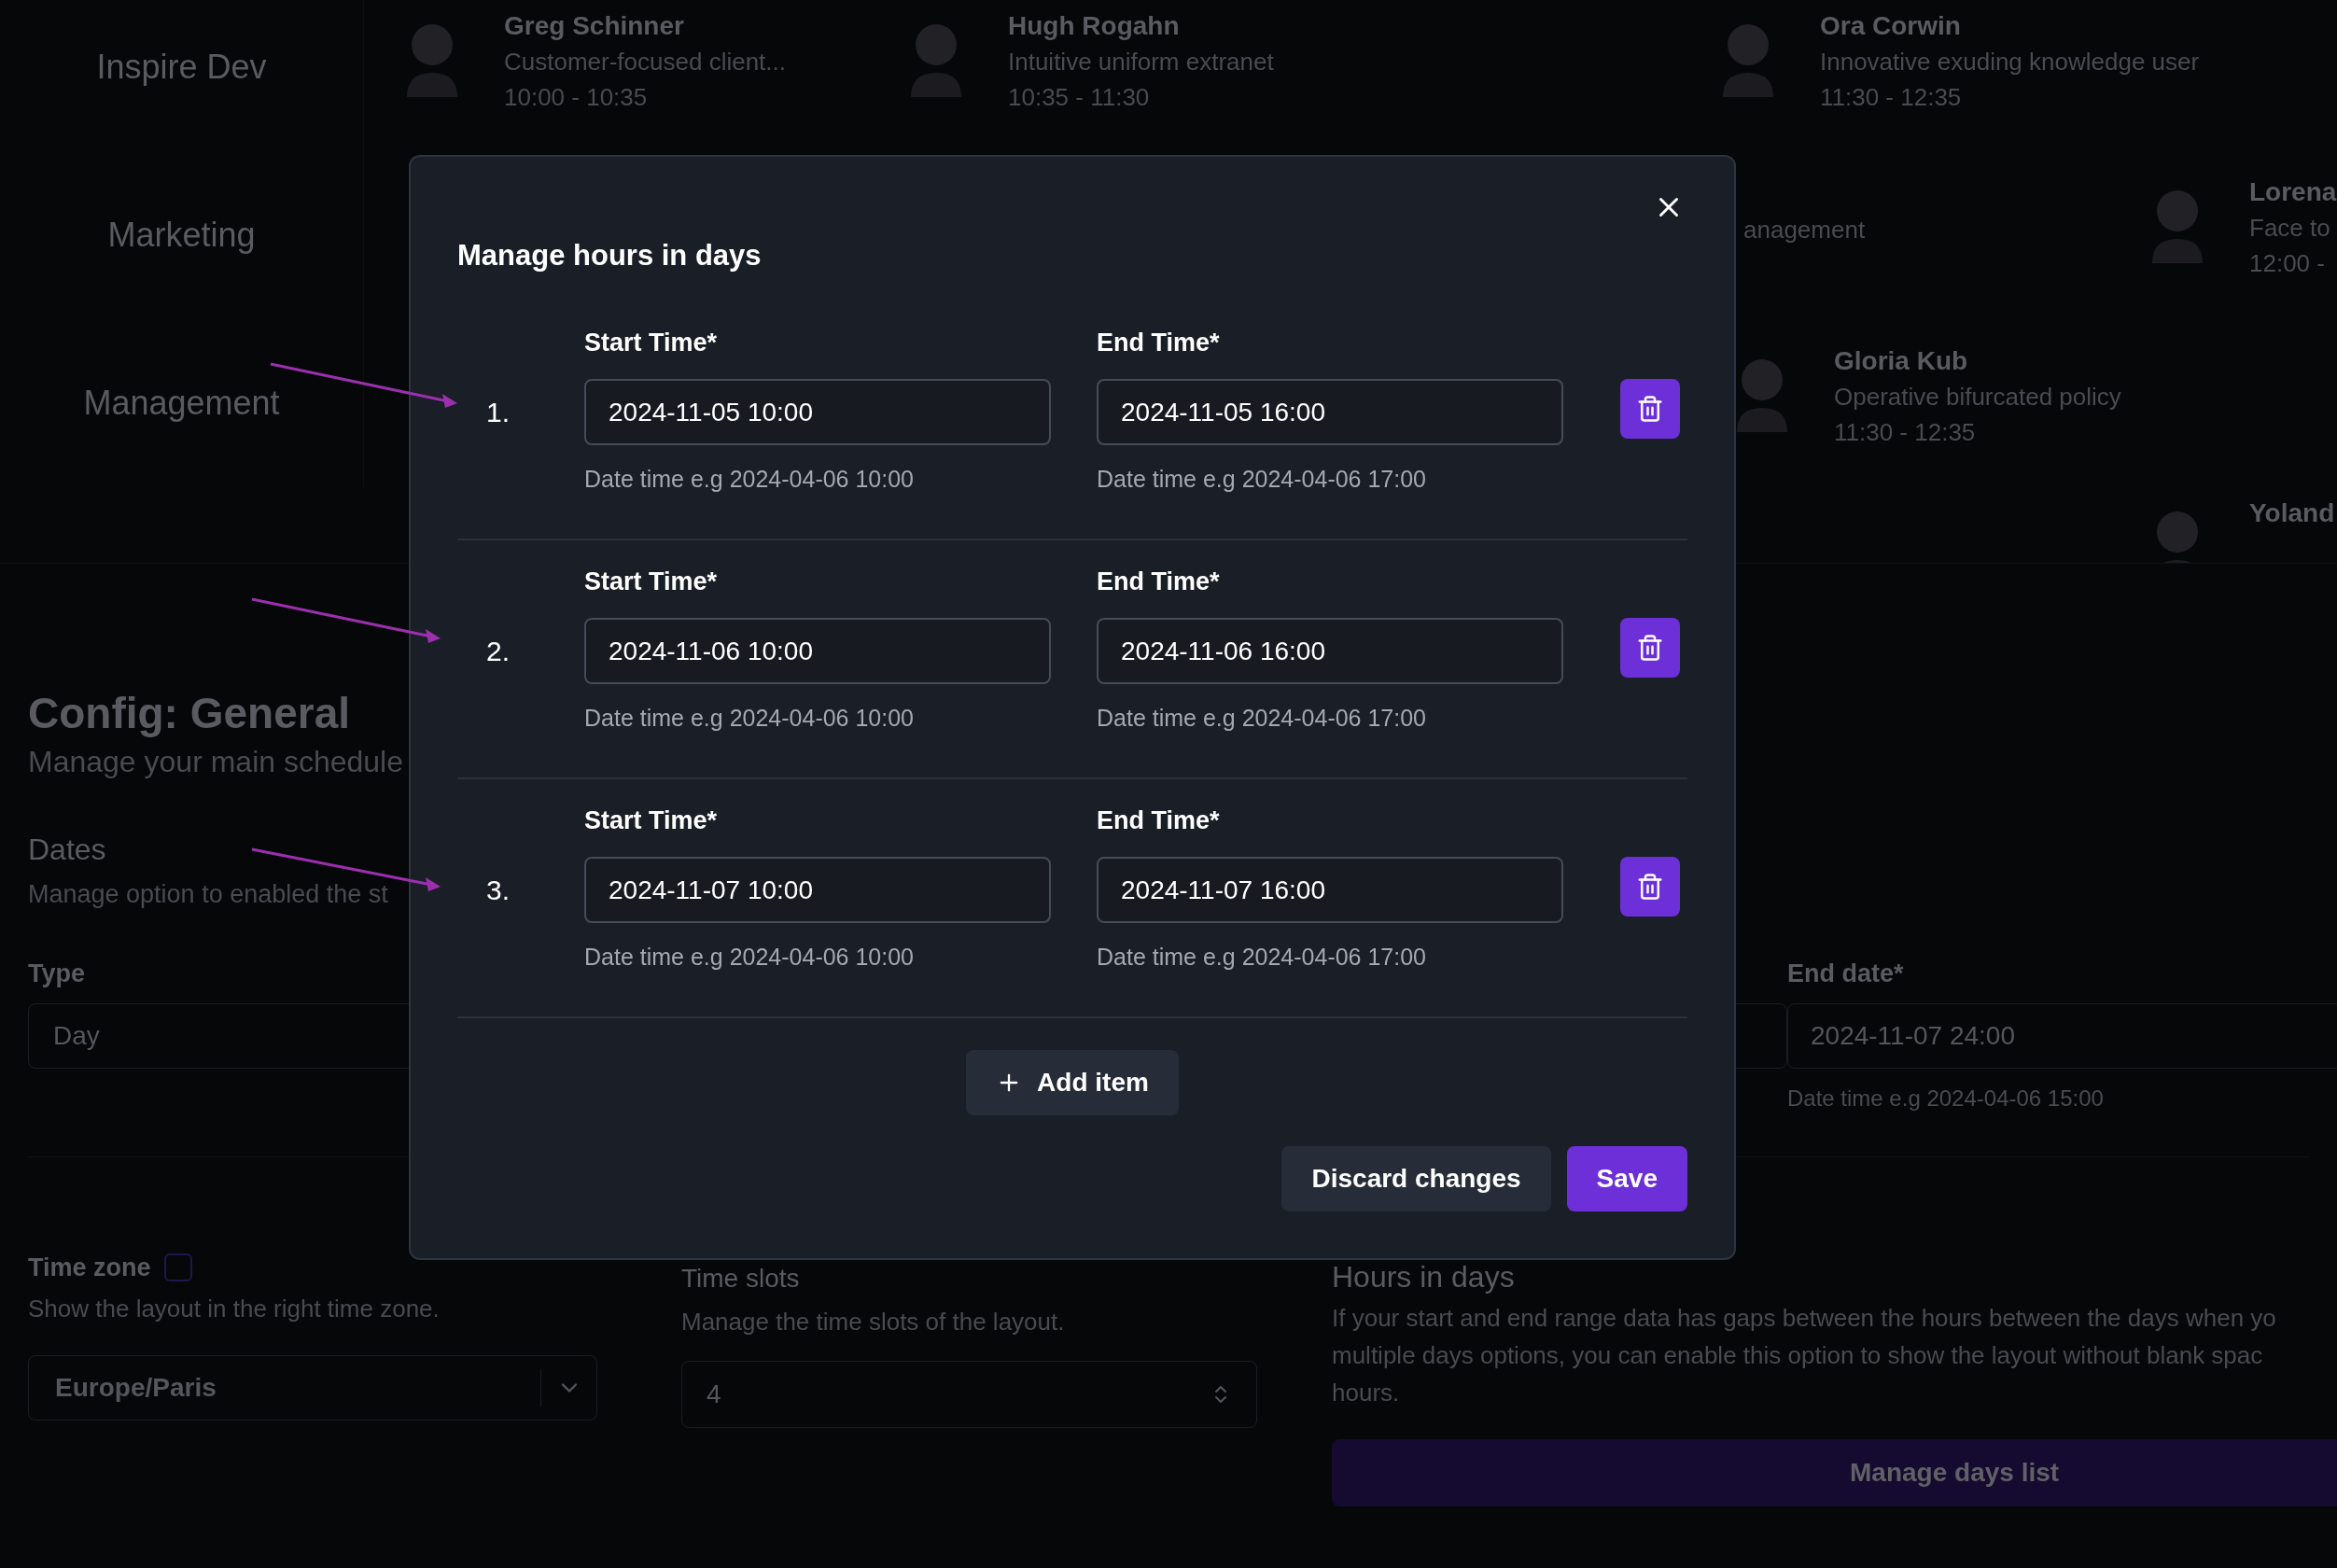 Image resolution: width=2337 pixels, height=1568 pixels. Describe the element at coordinates (1845, 974) in the screenshot. I see `field-label: End date*` at that location.